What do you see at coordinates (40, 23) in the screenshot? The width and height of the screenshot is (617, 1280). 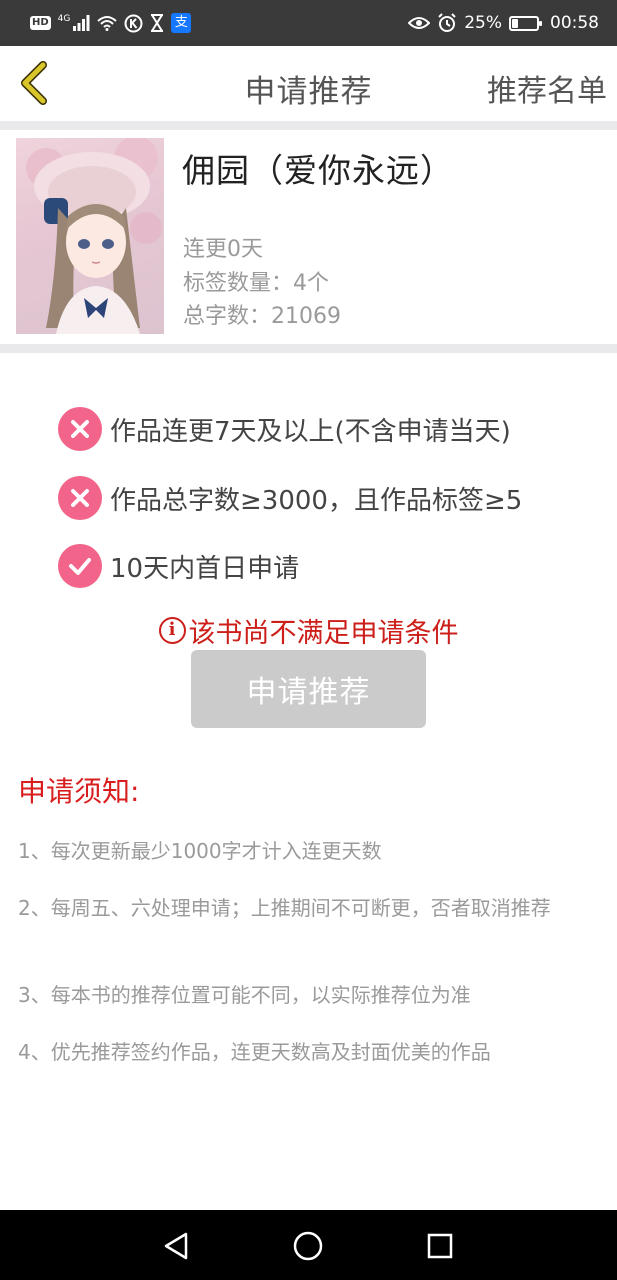 I see `hd-icon: HD` at bounding box center [40, 23].